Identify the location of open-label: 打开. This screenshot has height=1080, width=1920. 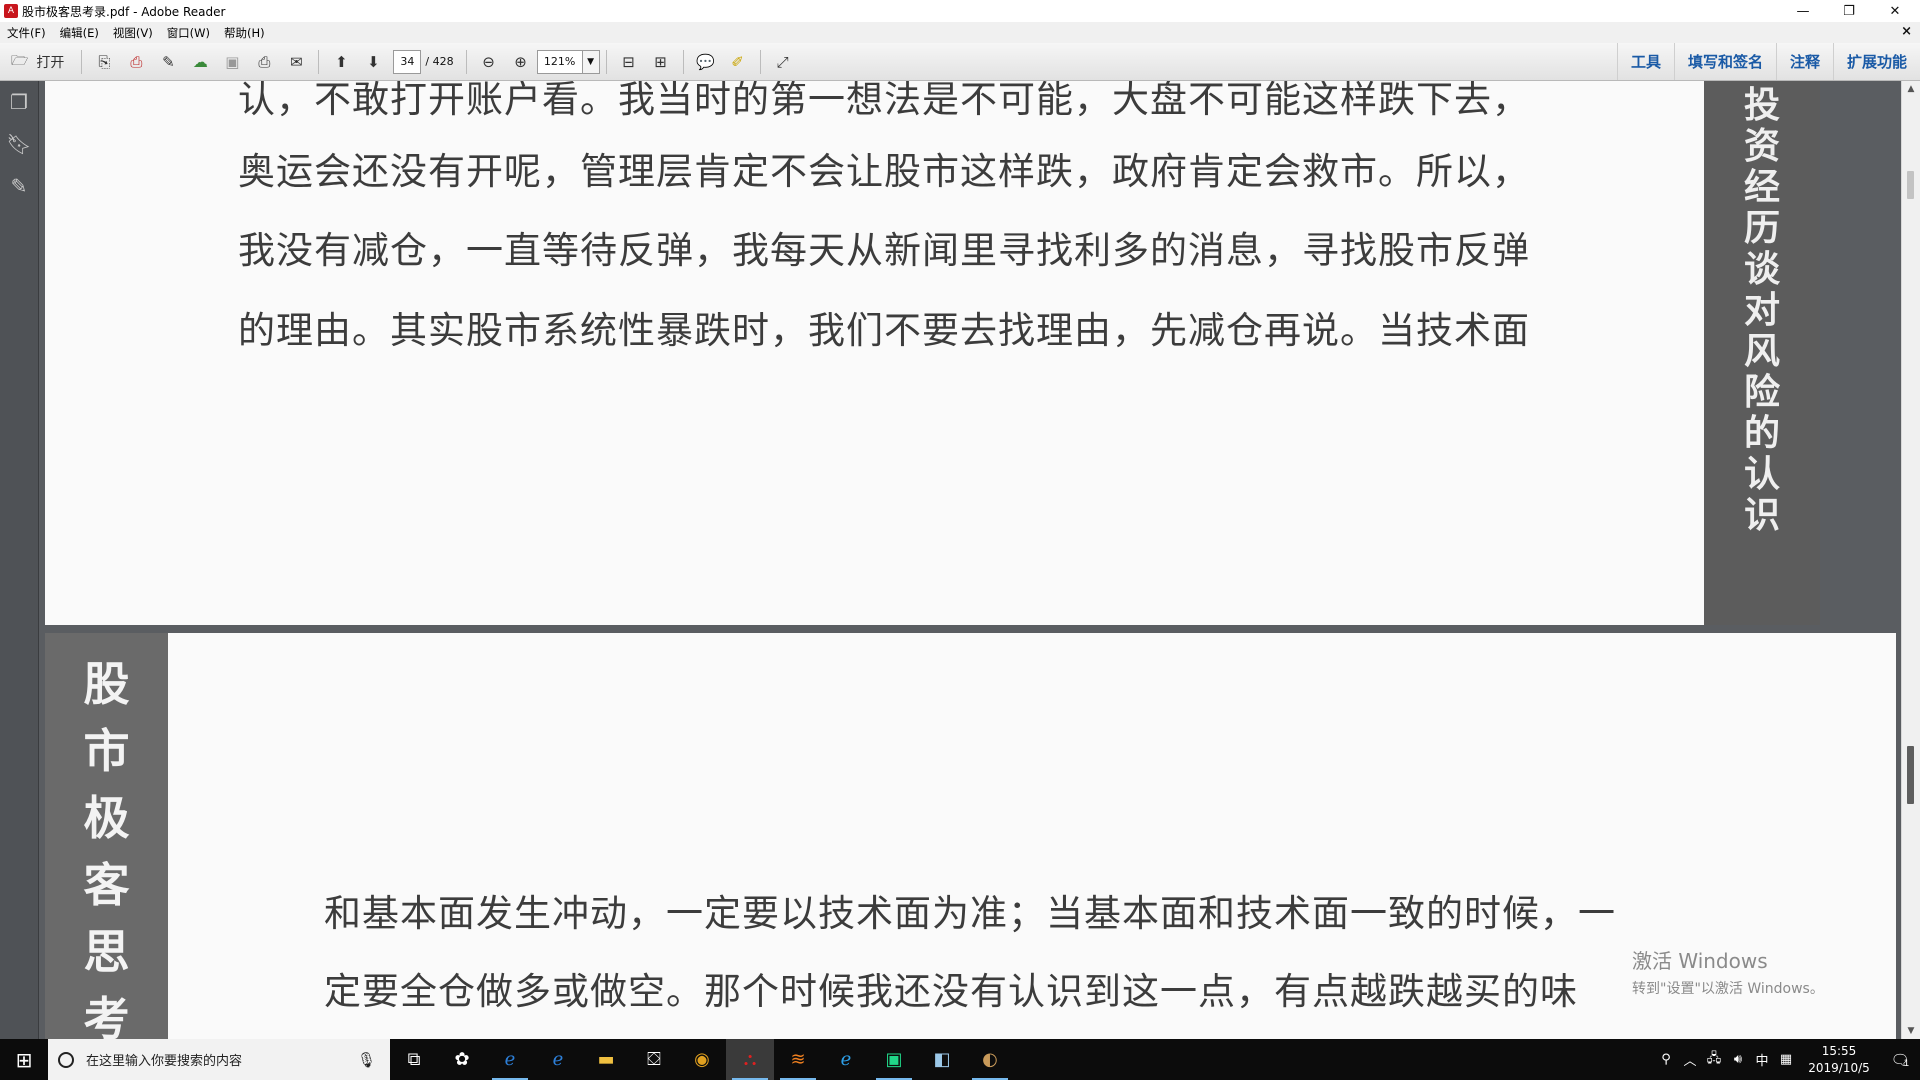
(50, 62).